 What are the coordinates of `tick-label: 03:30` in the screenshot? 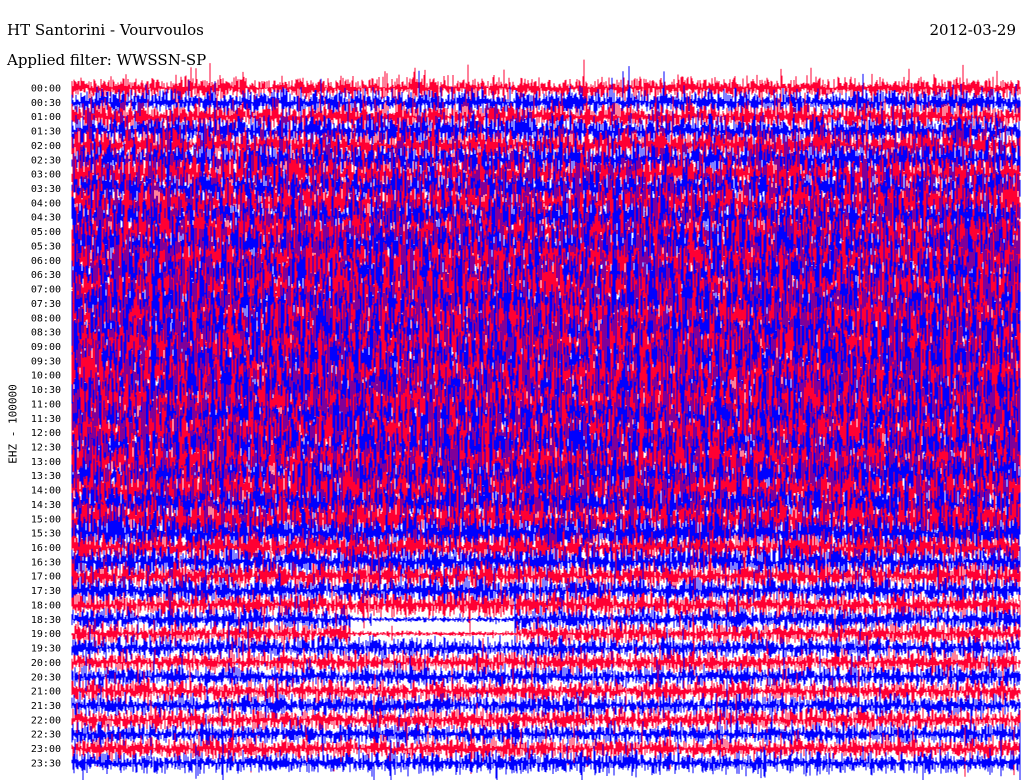 It's located at (46, 189).